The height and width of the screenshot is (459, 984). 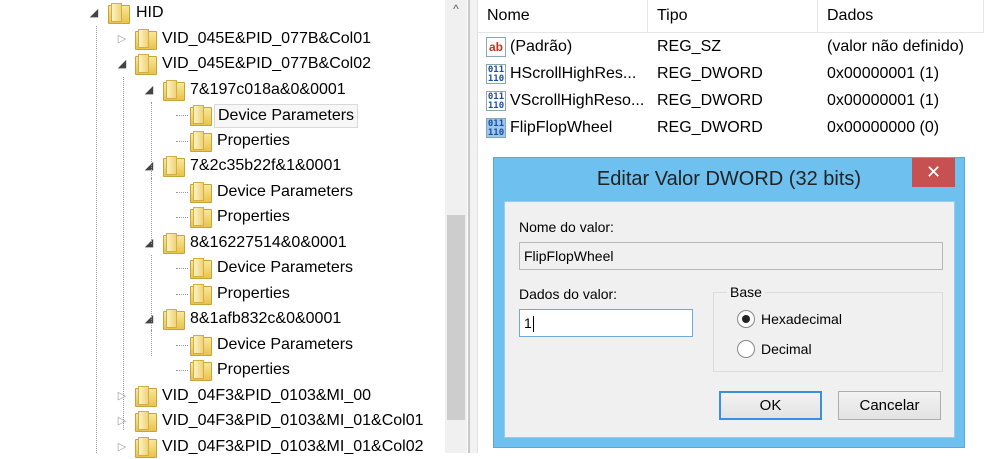 What do you see at coordinates (568, 294) in the screenshot?
I see `value-data-label: Dados do valor:` at bounding box center [568, 294].